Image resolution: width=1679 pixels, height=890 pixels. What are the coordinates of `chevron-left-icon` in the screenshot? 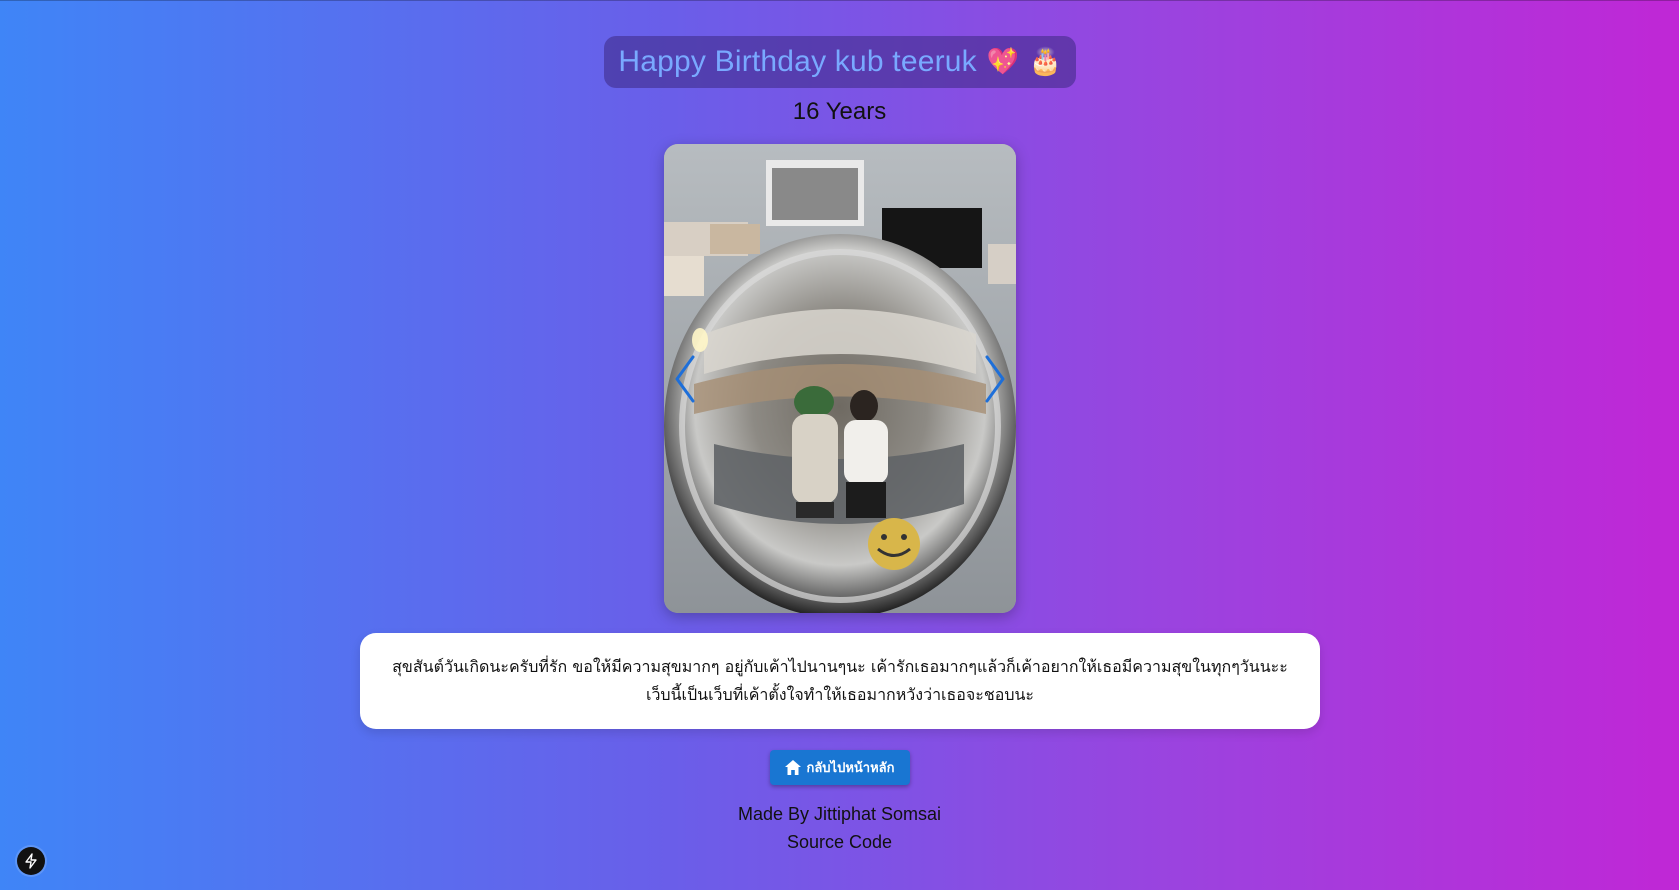 It's located at (685, 379).